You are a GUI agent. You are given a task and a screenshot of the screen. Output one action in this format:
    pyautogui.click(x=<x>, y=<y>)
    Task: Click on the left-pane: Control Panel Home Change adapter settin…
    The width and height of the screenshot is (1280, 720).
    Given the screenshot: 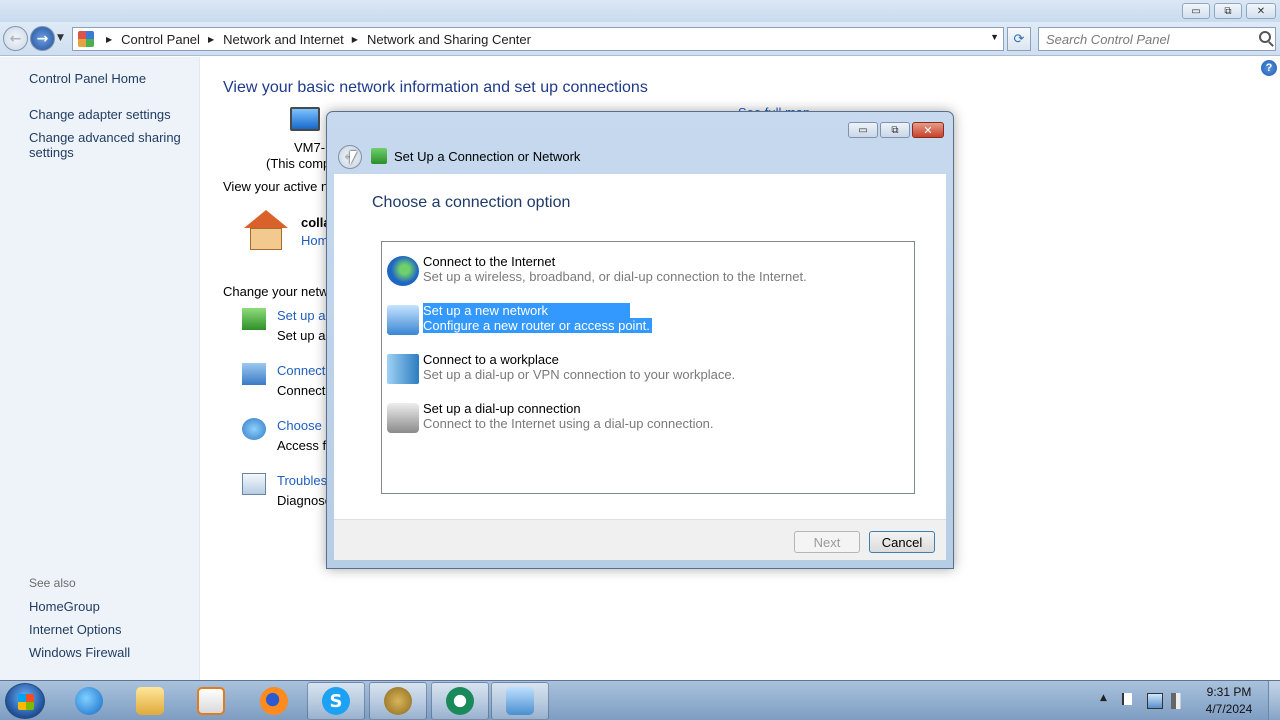 What is the action you would take?
    pyautogui.click(x=100, y=368)
    